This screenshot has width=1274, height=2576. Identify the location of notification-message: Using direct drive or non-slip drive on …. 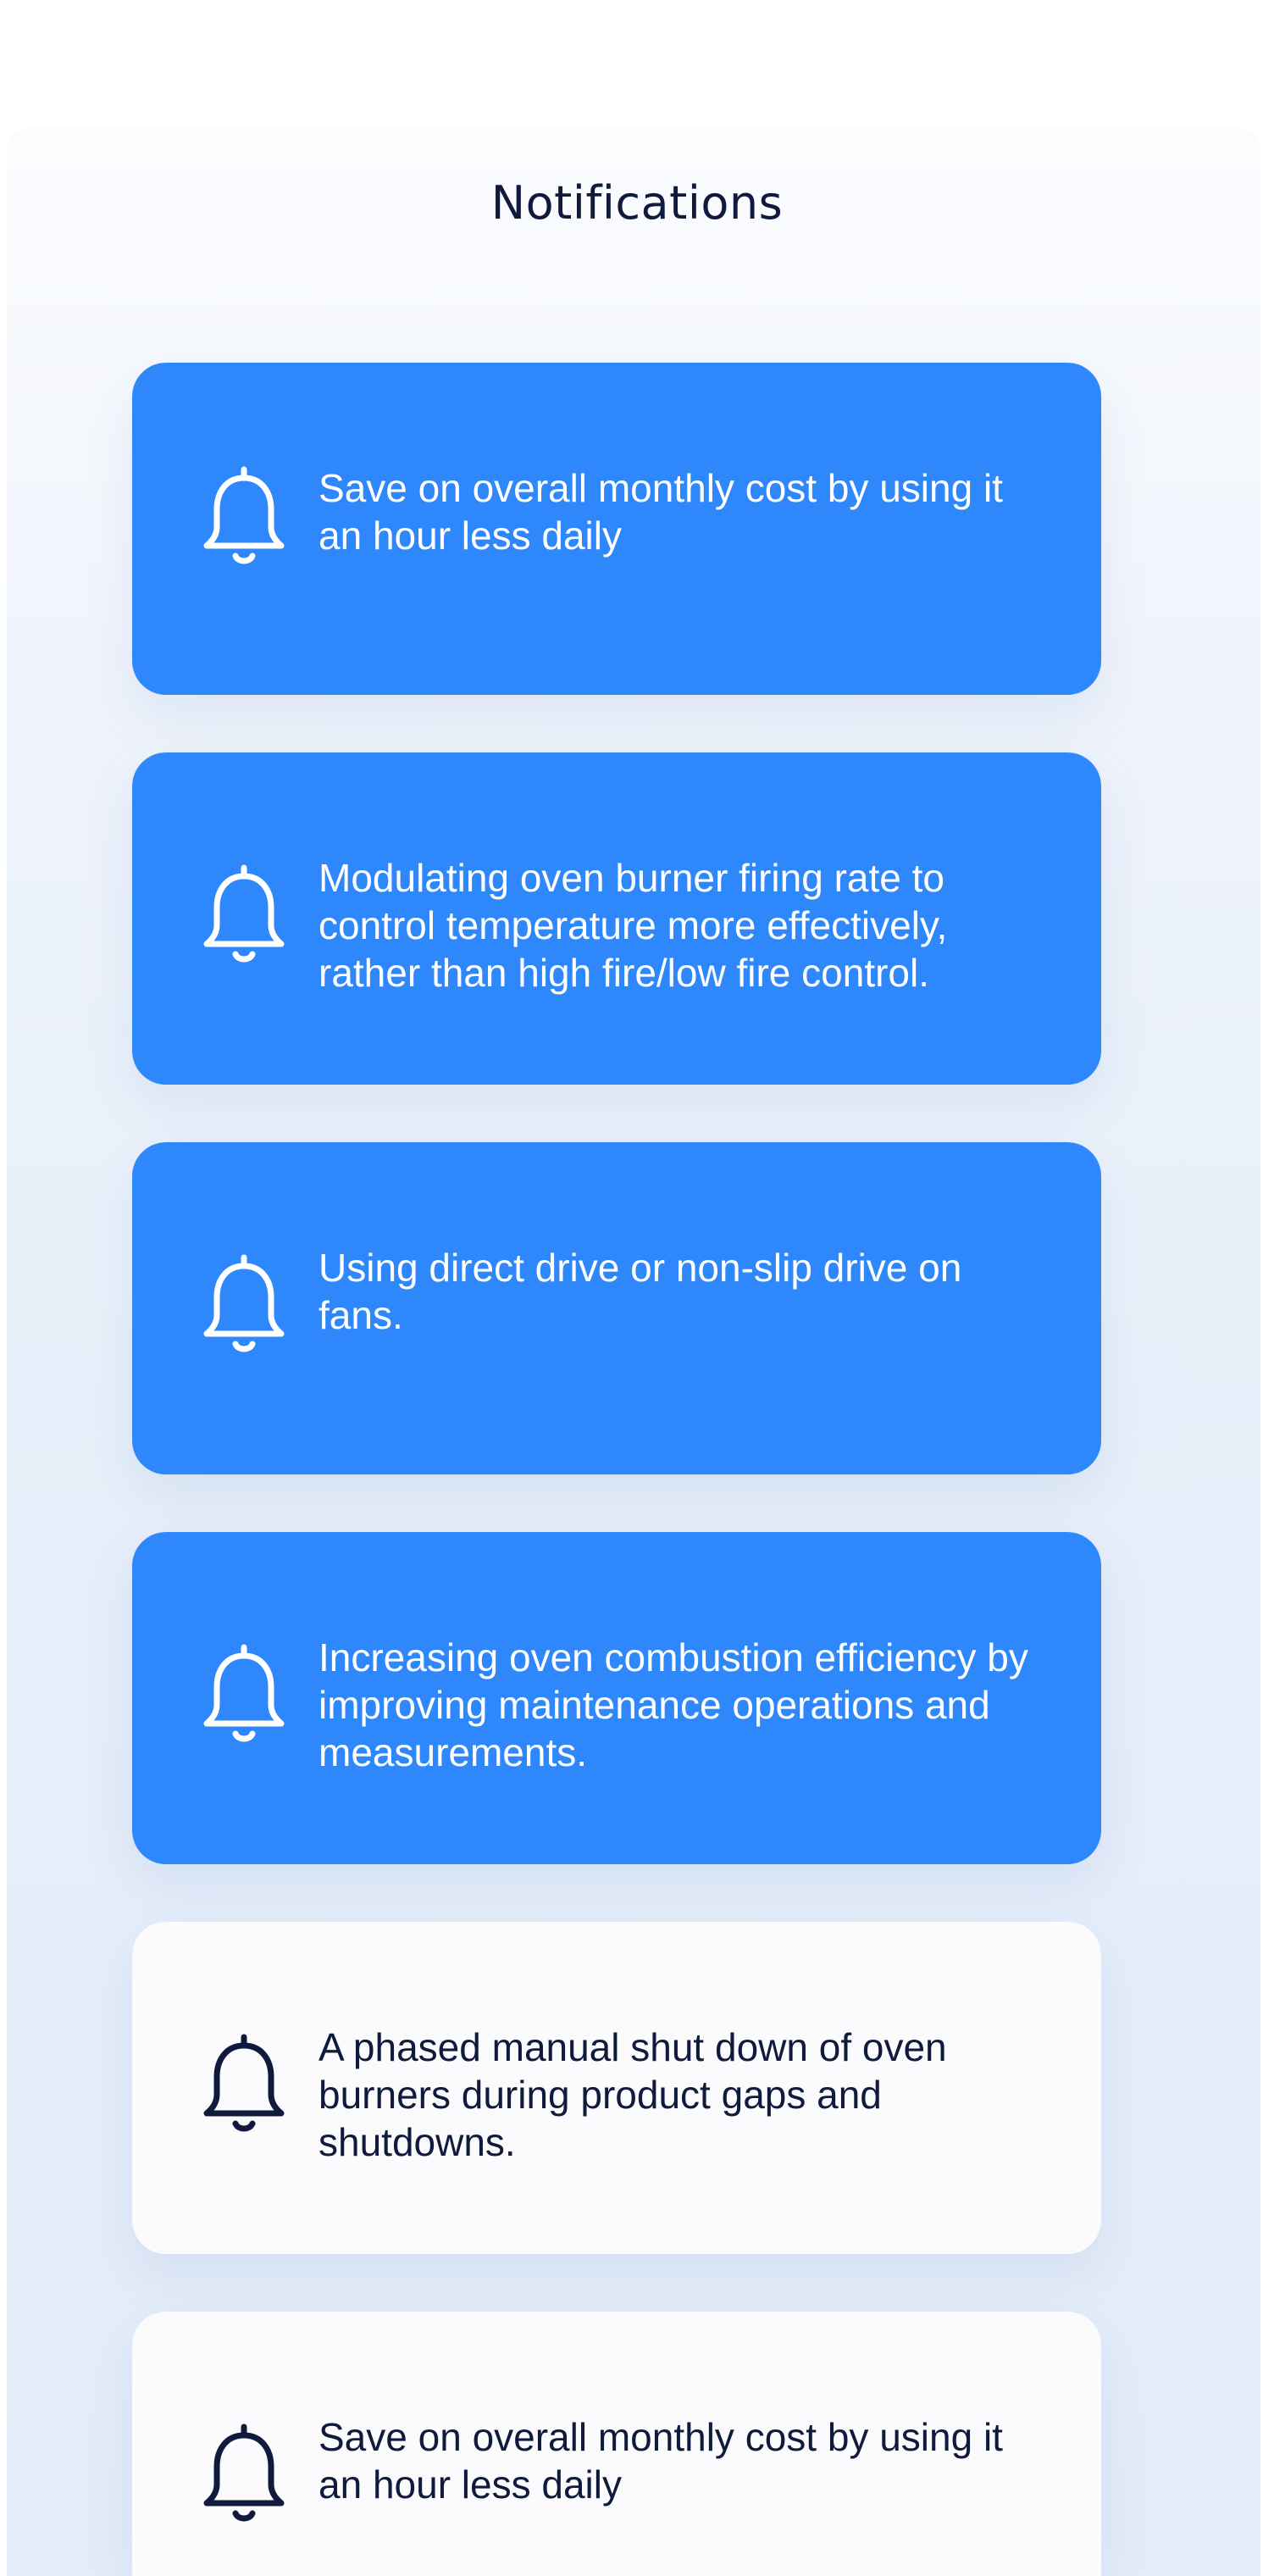
(640, 1291).